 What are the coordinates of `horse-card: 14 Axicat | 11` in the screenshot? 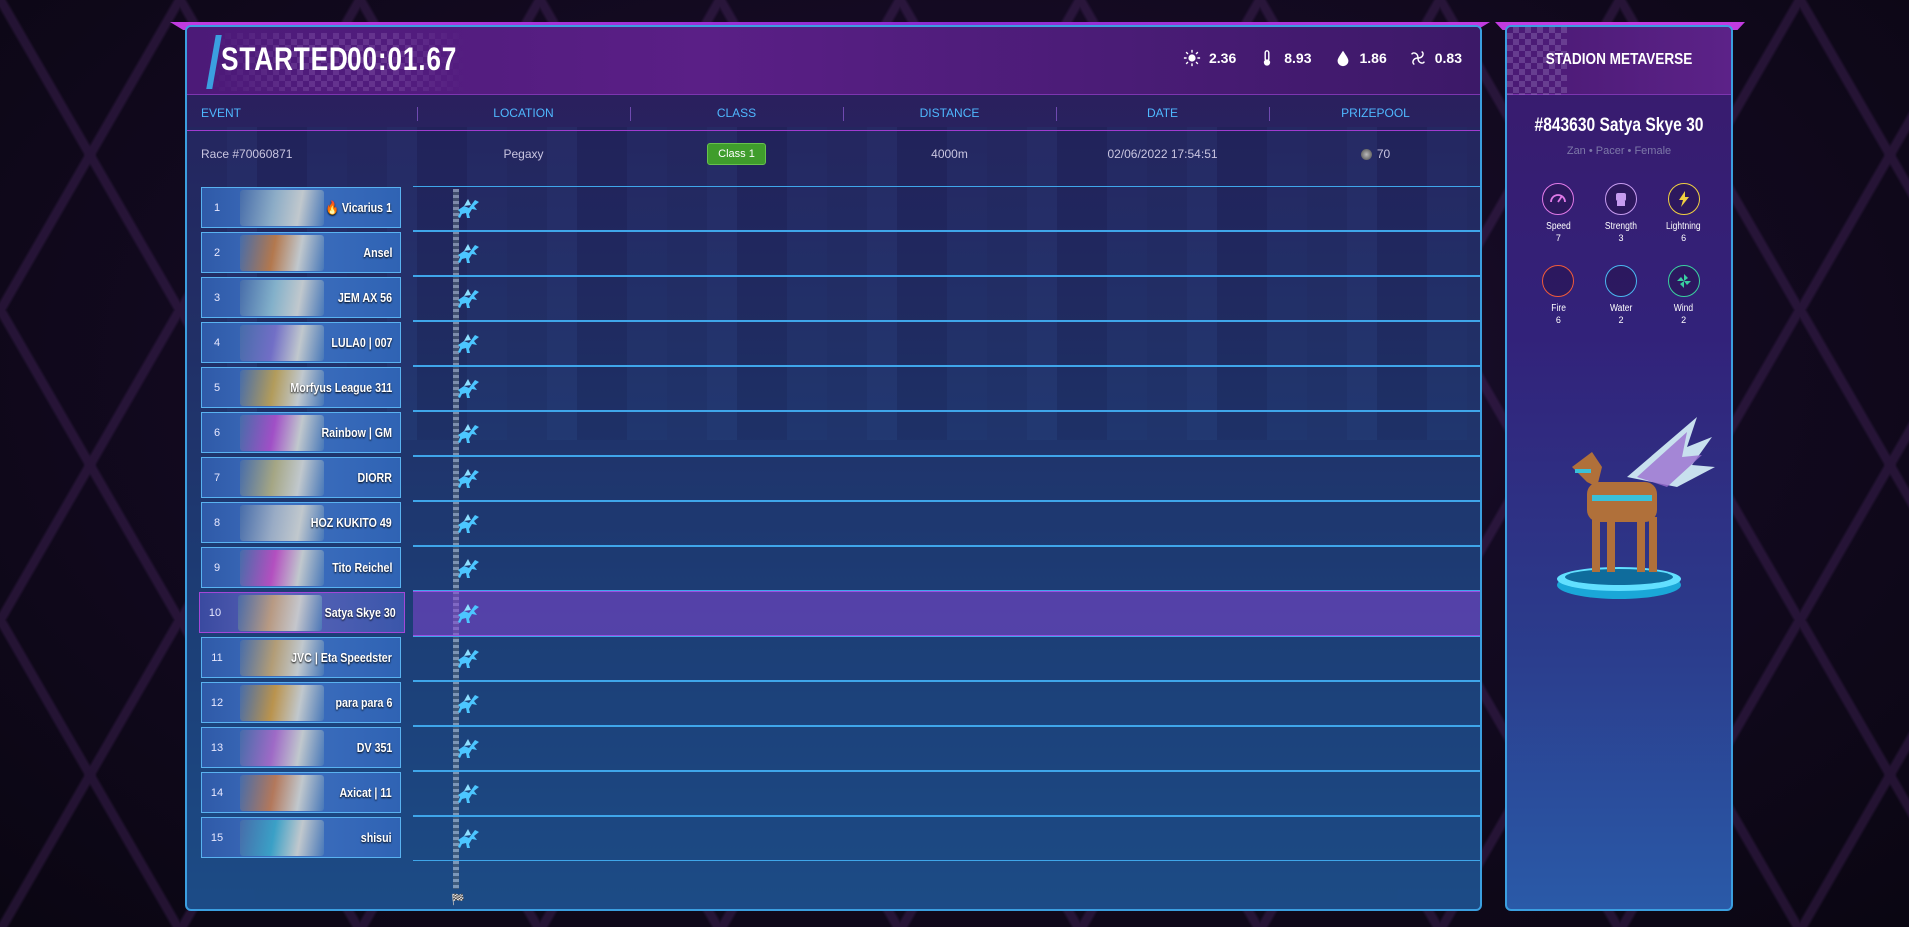 It's located at (301, 792).